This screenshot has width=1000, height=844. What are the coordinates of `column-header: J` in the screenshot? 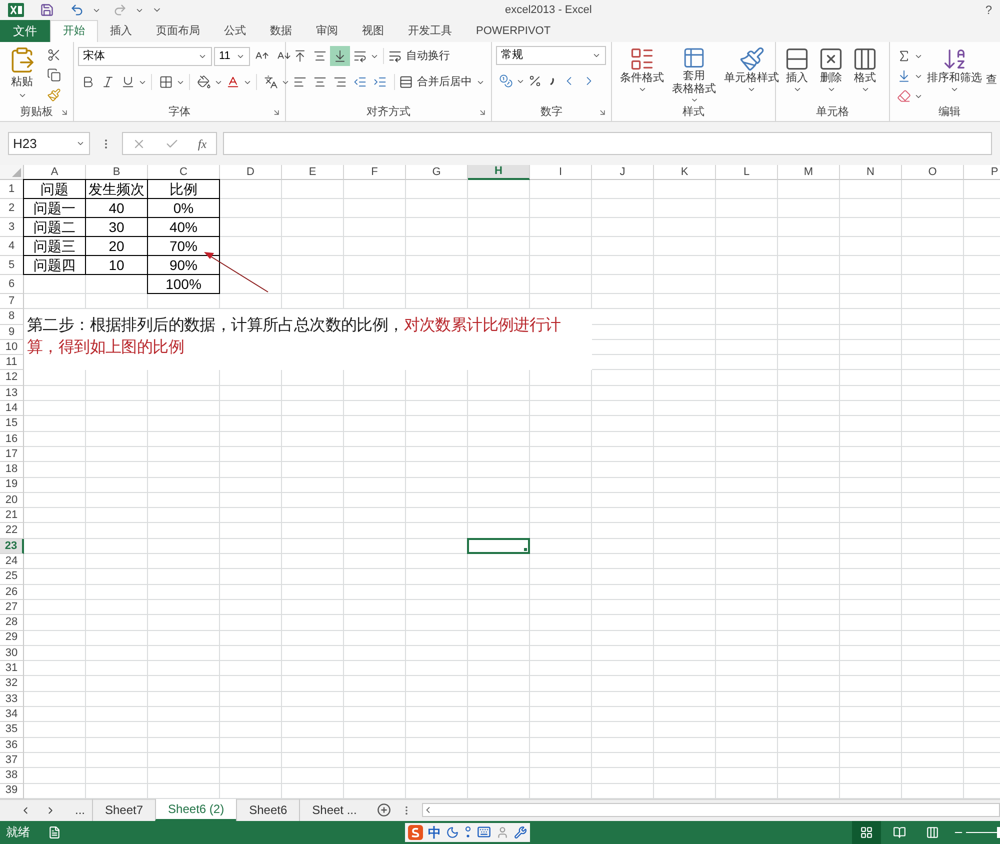 It's located at (623, 172).